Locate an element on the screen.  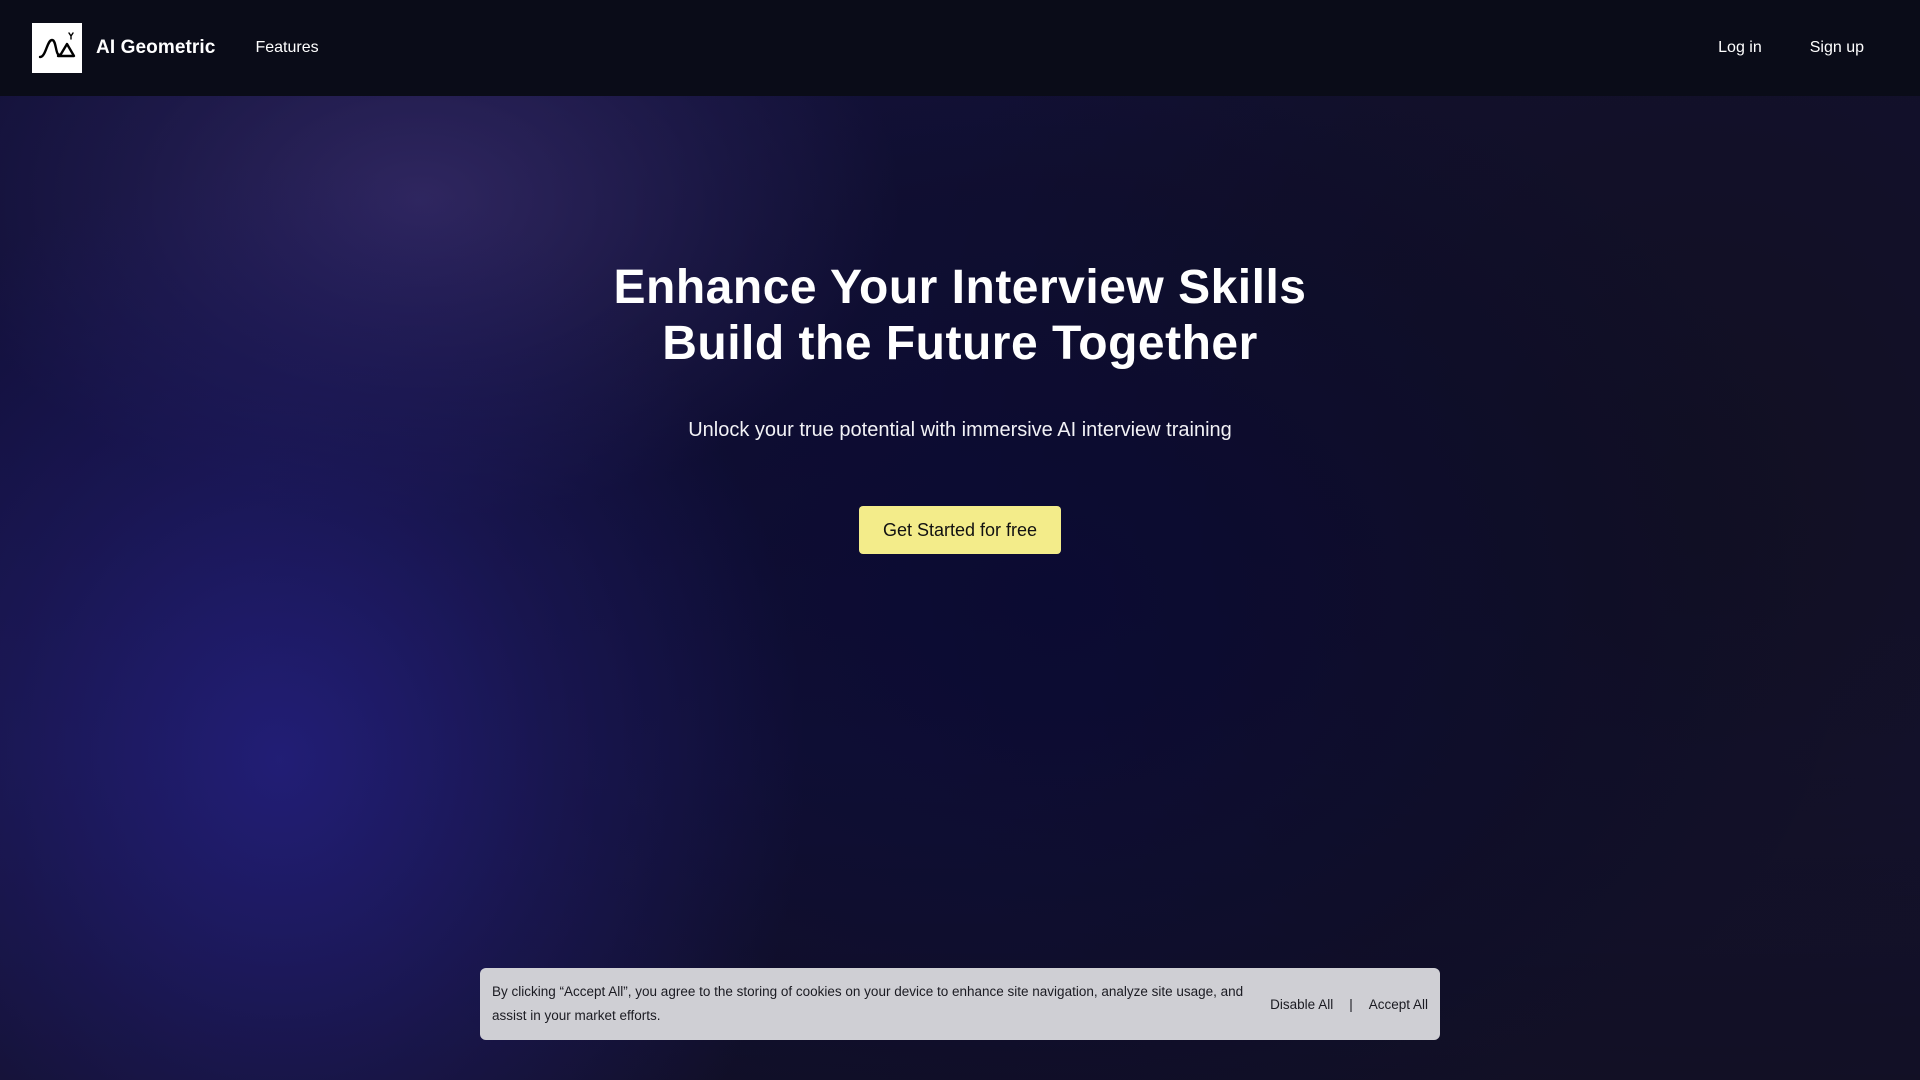
signup-link: Sign up is located at coordinates (1837, 48).